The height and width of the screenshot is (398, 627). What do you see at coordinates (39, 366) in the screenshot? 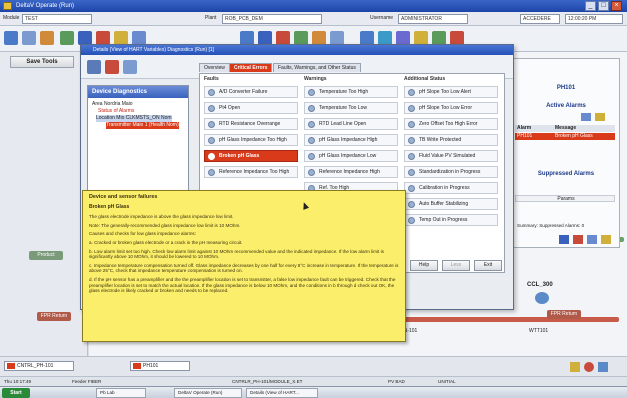
I see `status-module: CNTRL_PH-101` at bounding box center [39, 366].